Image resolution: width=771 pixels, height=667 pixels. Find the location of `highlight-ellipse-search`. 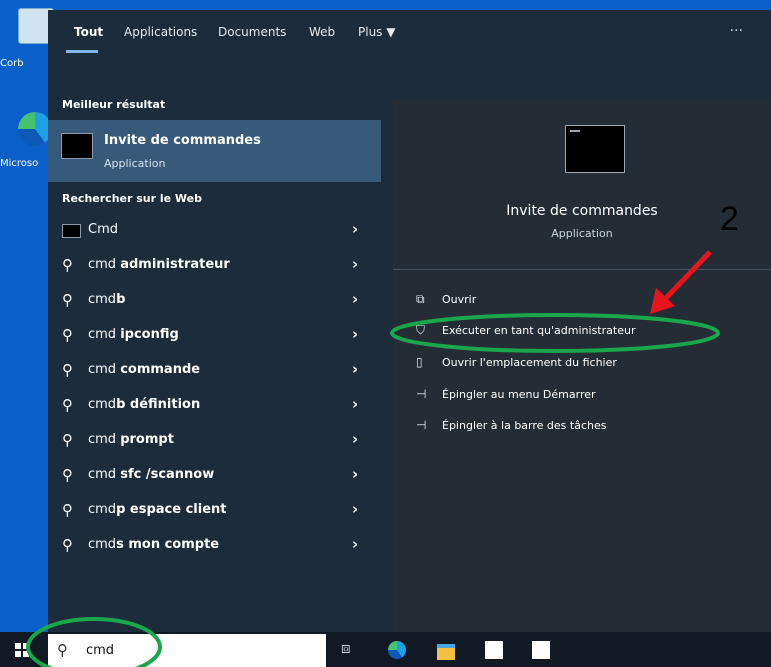

highlight-ellipse-search is located at coordinates (94, 642).